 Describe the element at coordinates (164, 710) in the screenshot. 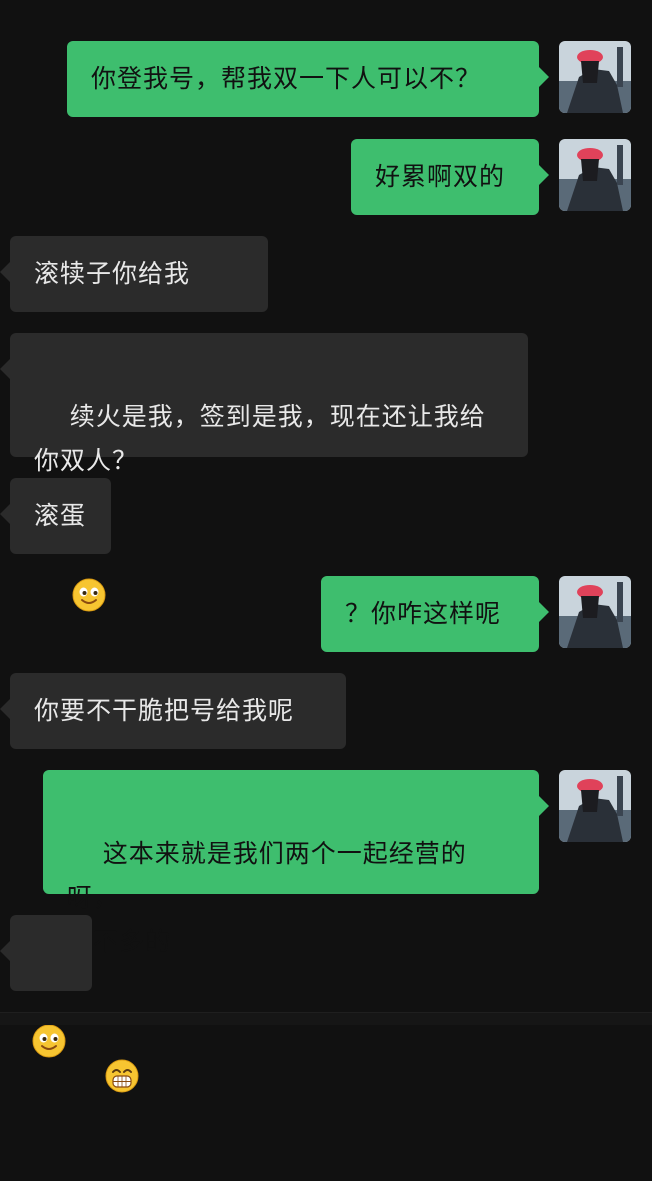

I see `message-text: 你要不干脆把号给我呢` at that location.